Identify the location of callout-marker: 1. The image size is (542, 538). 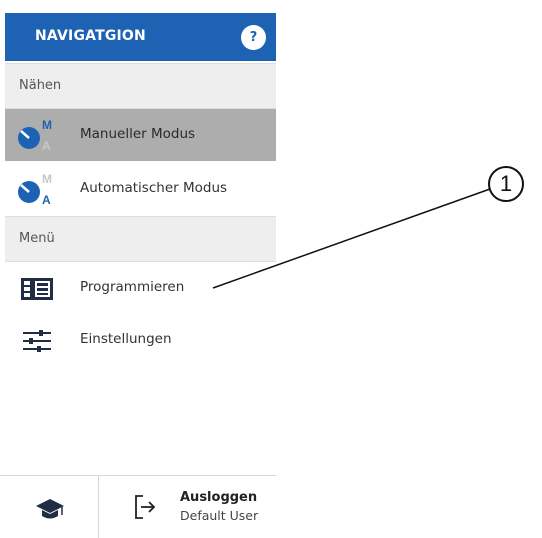
(506, 184).